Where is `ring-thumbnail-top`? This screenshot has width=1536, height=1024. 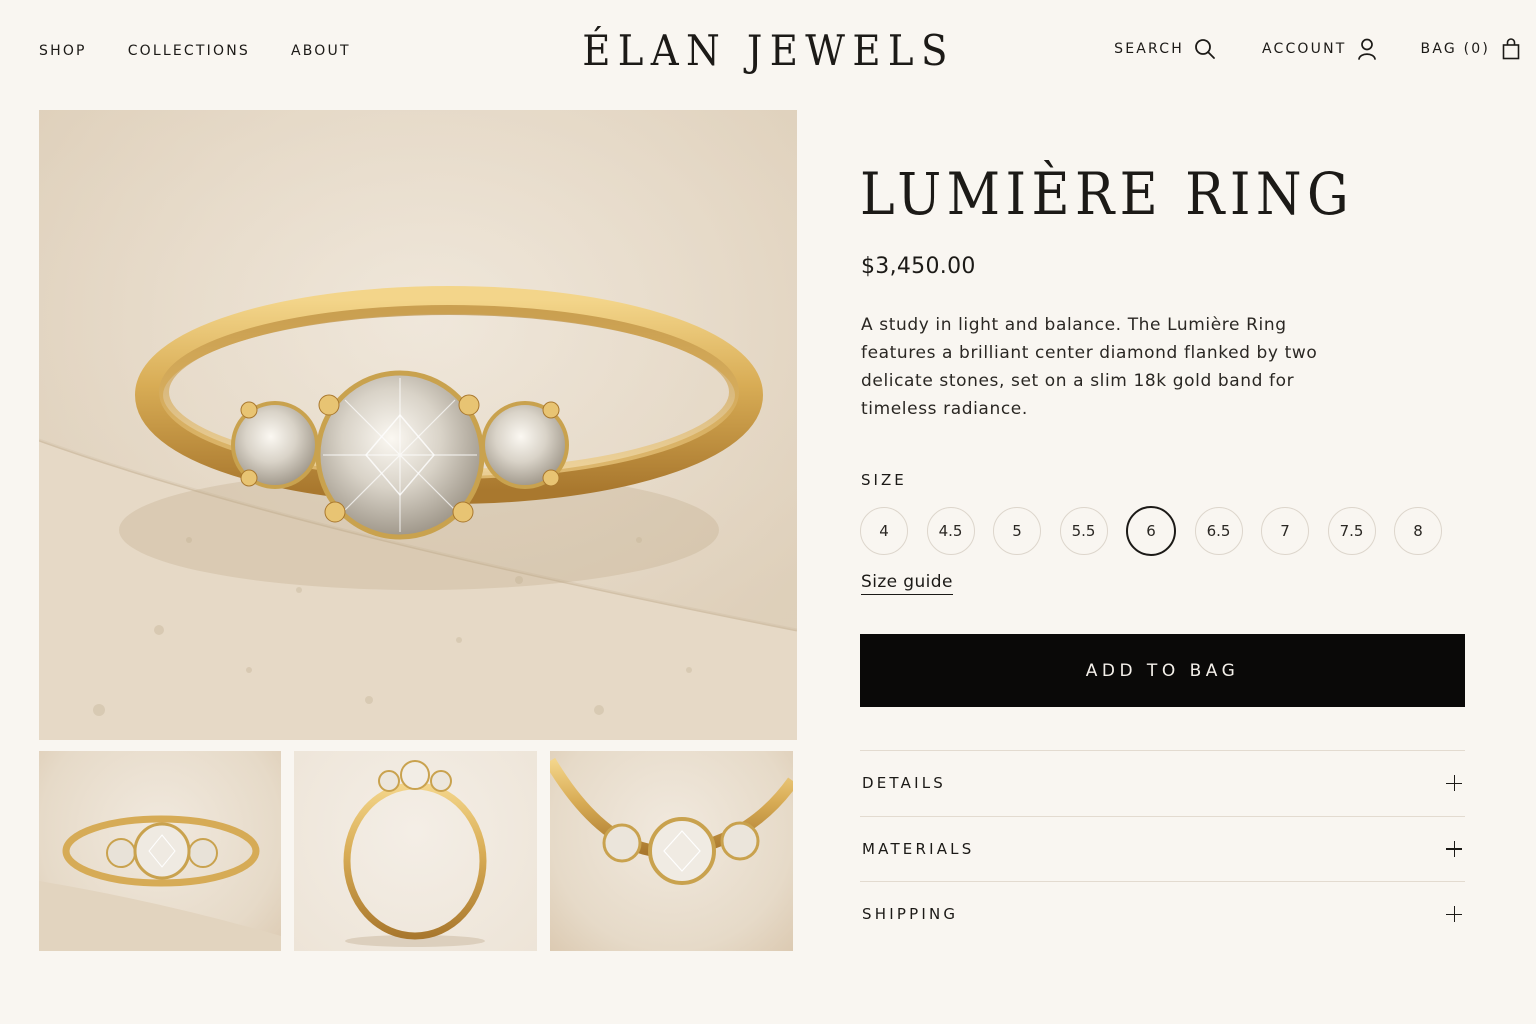 ring-thumbnail-top is located at coordinates (160, 883).